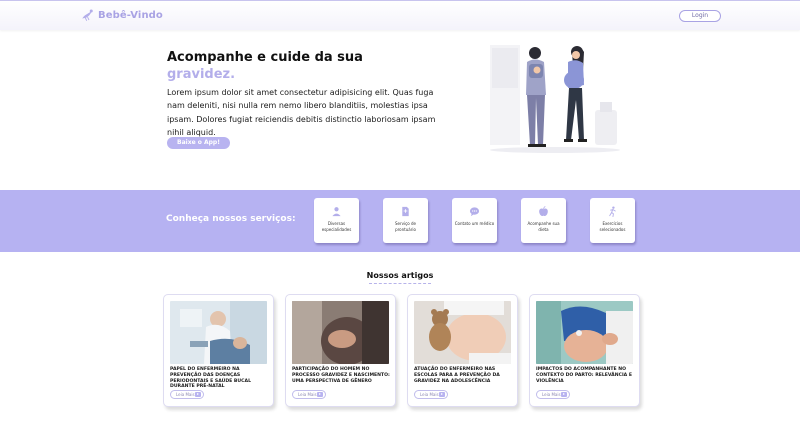 The image size is (800, 425). I want to click on service-label: Contato um médico, so click(474, 223).